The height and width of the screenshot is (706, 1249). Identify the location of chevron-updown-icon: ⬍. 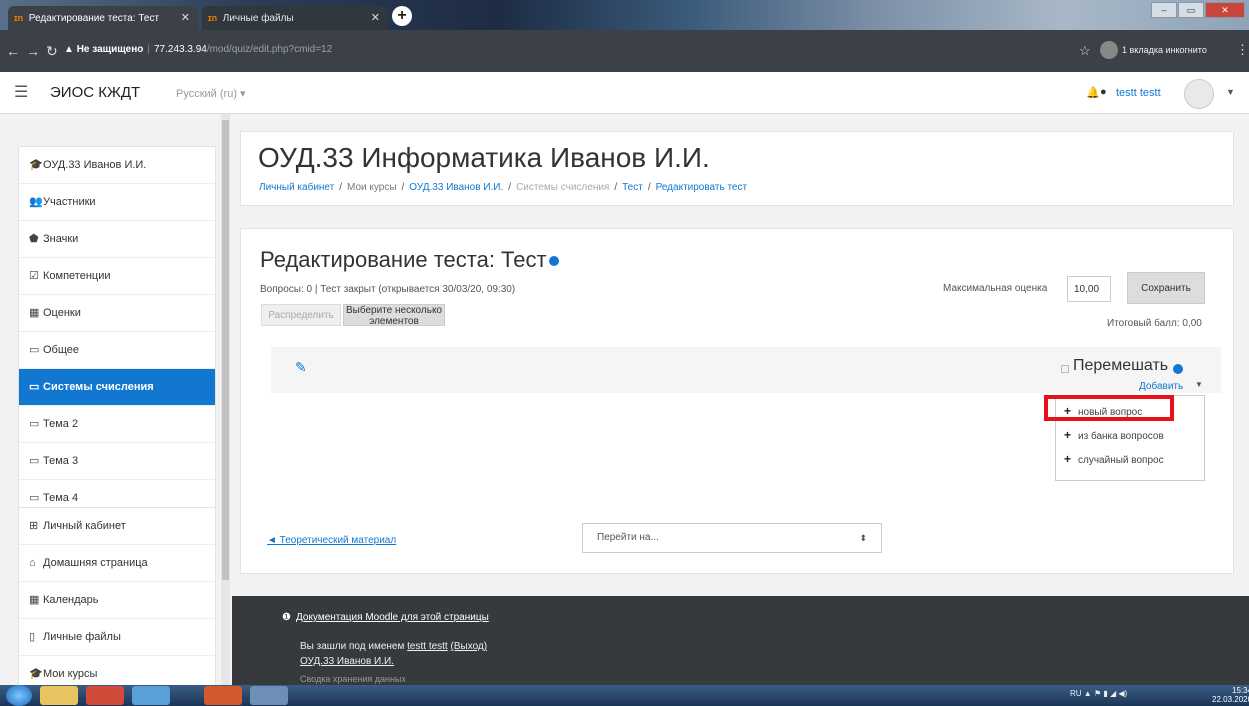
(863, 538).